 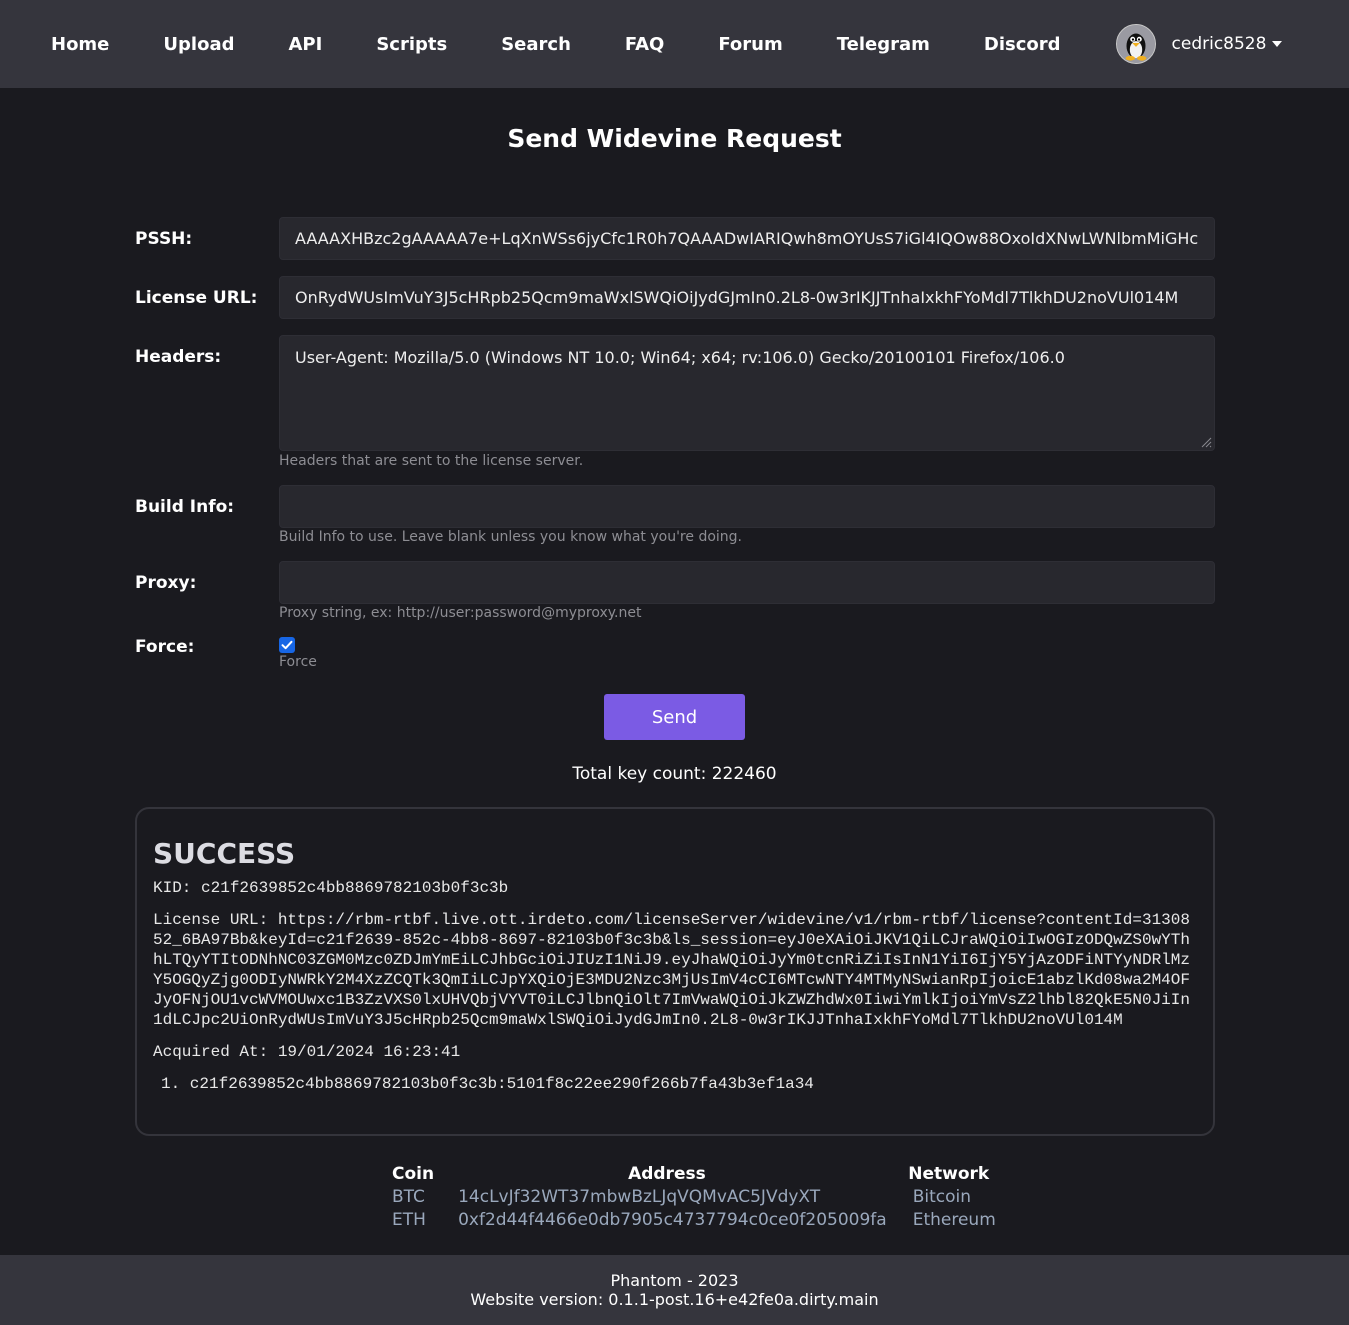 What do you see at coordinates (164, 239) in the screenshot?
I see `pssh-label: PSSH:` at bounding box center [164, 239].